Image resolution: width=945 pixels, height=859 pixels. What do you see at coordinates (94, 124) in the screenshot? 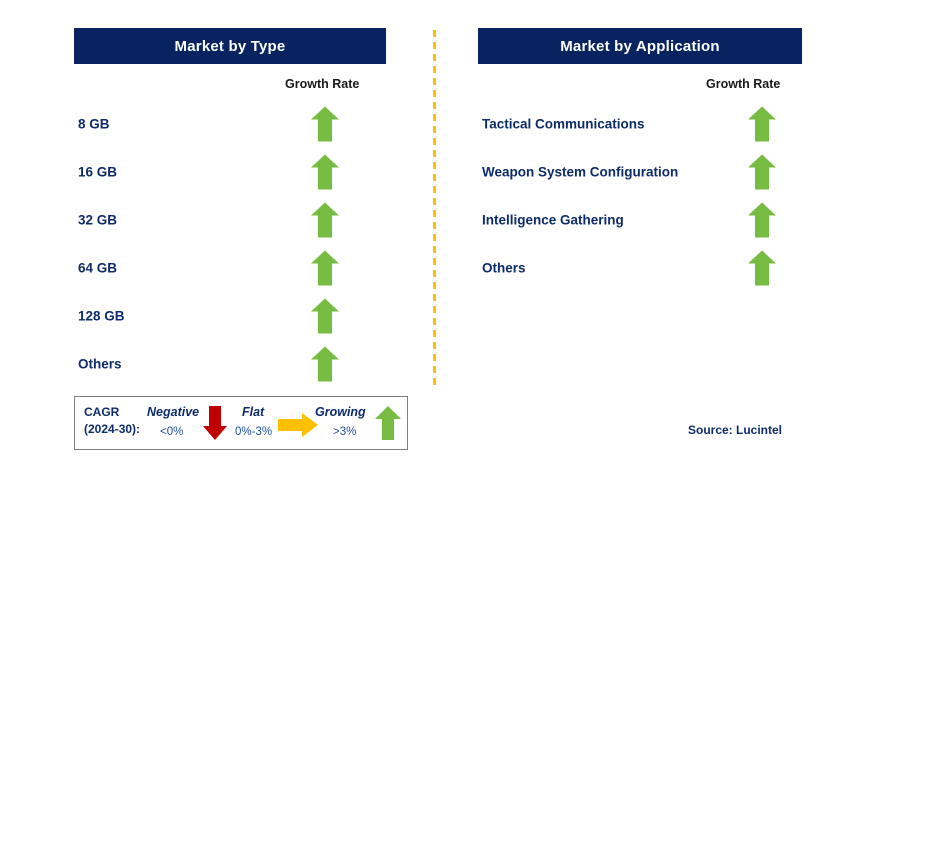
I see `segment-label: 8 GB` at bounding box center [94, 124].